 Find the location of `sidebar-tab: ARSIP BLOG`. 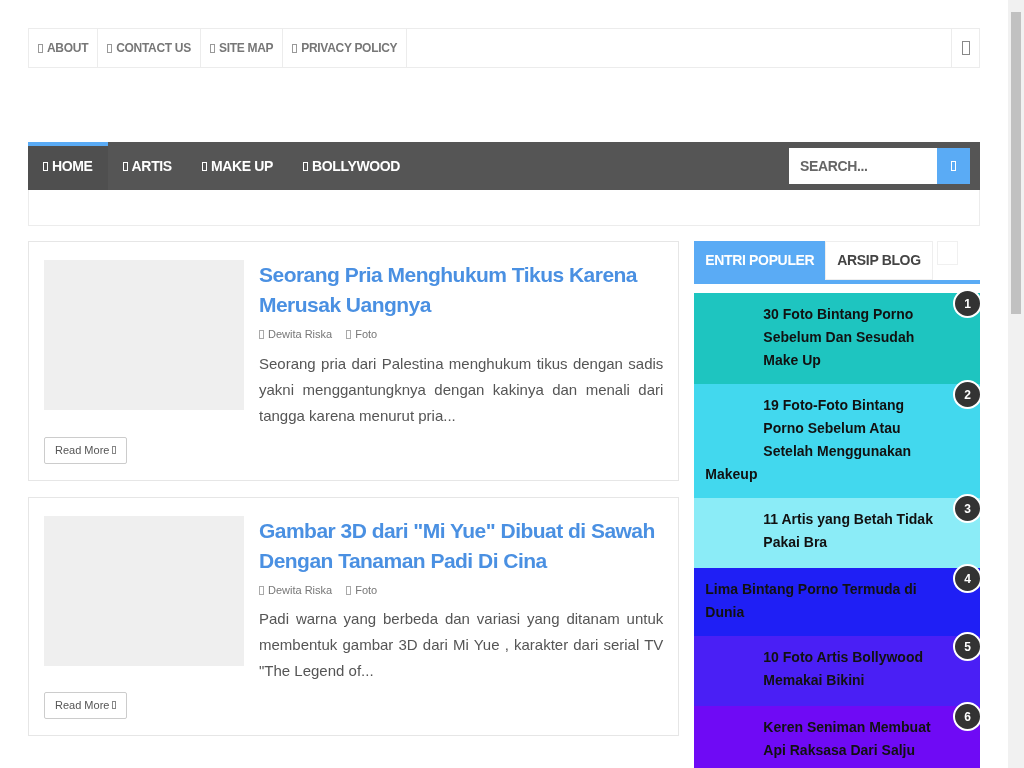

sidebar-tab: ARSIP BLOG is located at coordinates (879, 260).